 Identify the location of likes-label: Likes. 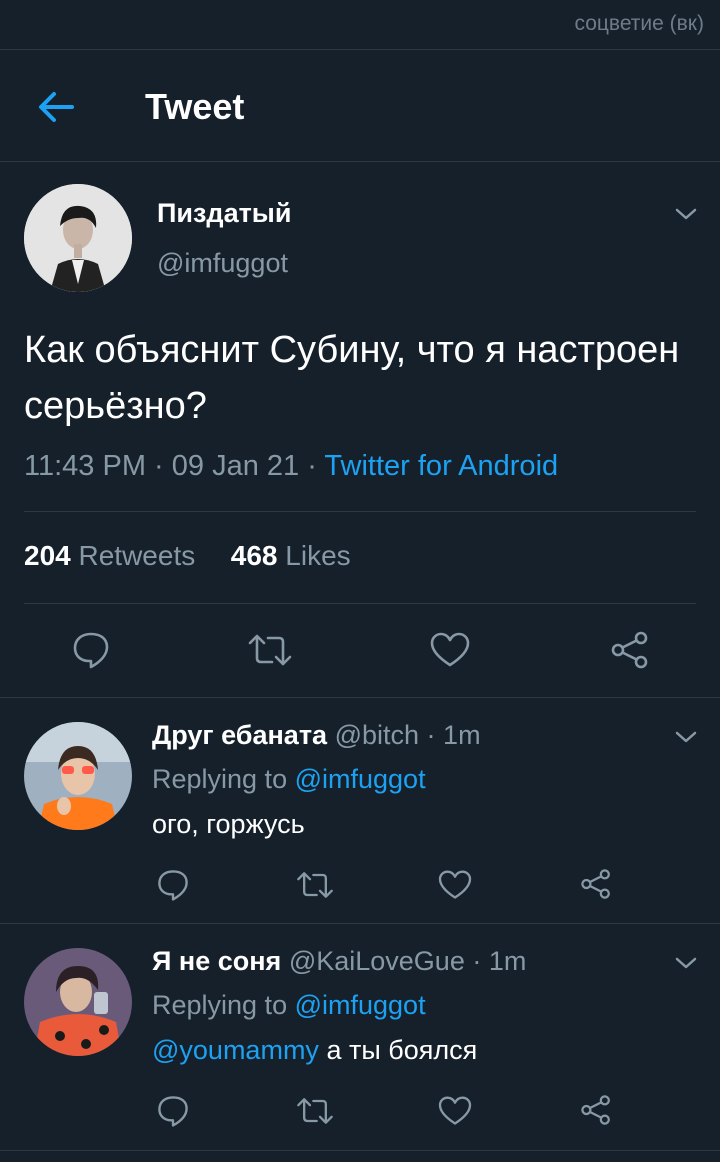
(318, 555).